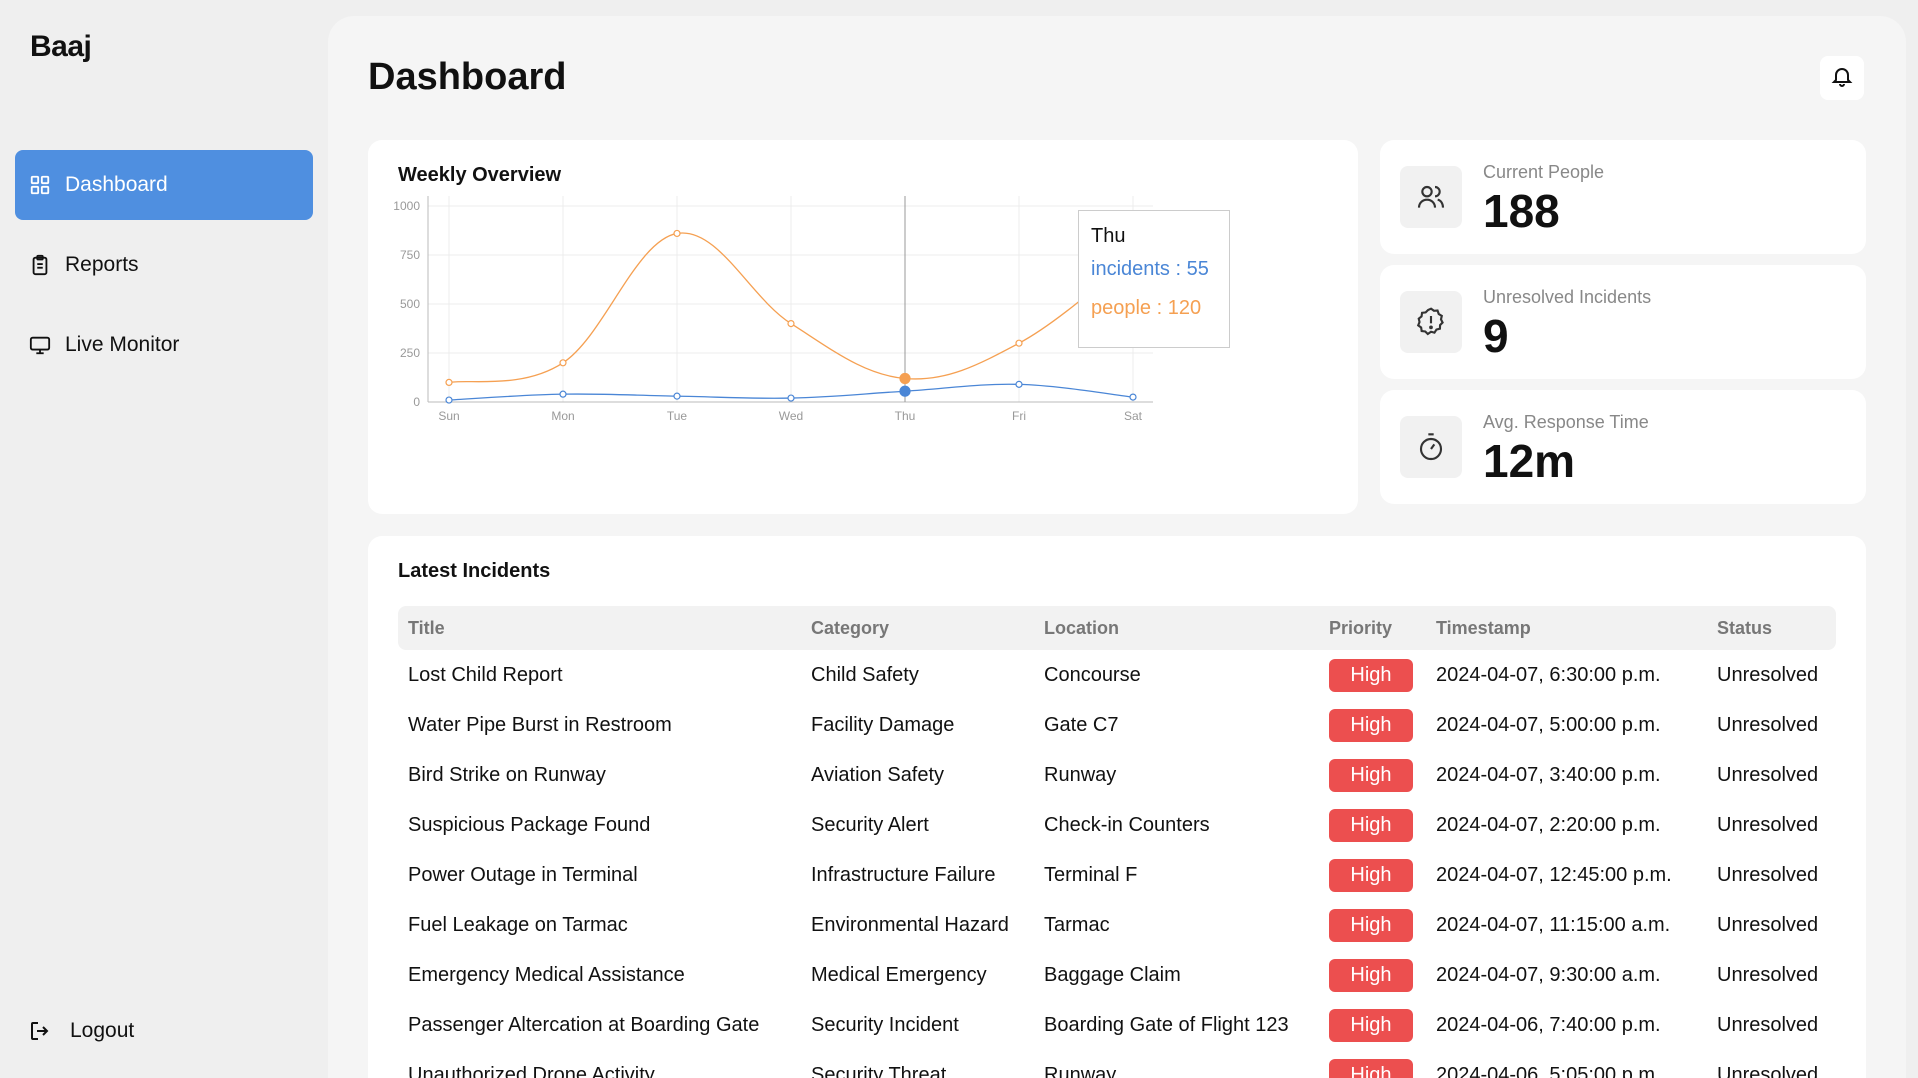 Image resolution: width=1918 pixels, height=1078 pixels. What do you see at coordinates (474, 571) in the screenshot?
I see `table-title: Latest Incidents` at bounding box center [474, 571].